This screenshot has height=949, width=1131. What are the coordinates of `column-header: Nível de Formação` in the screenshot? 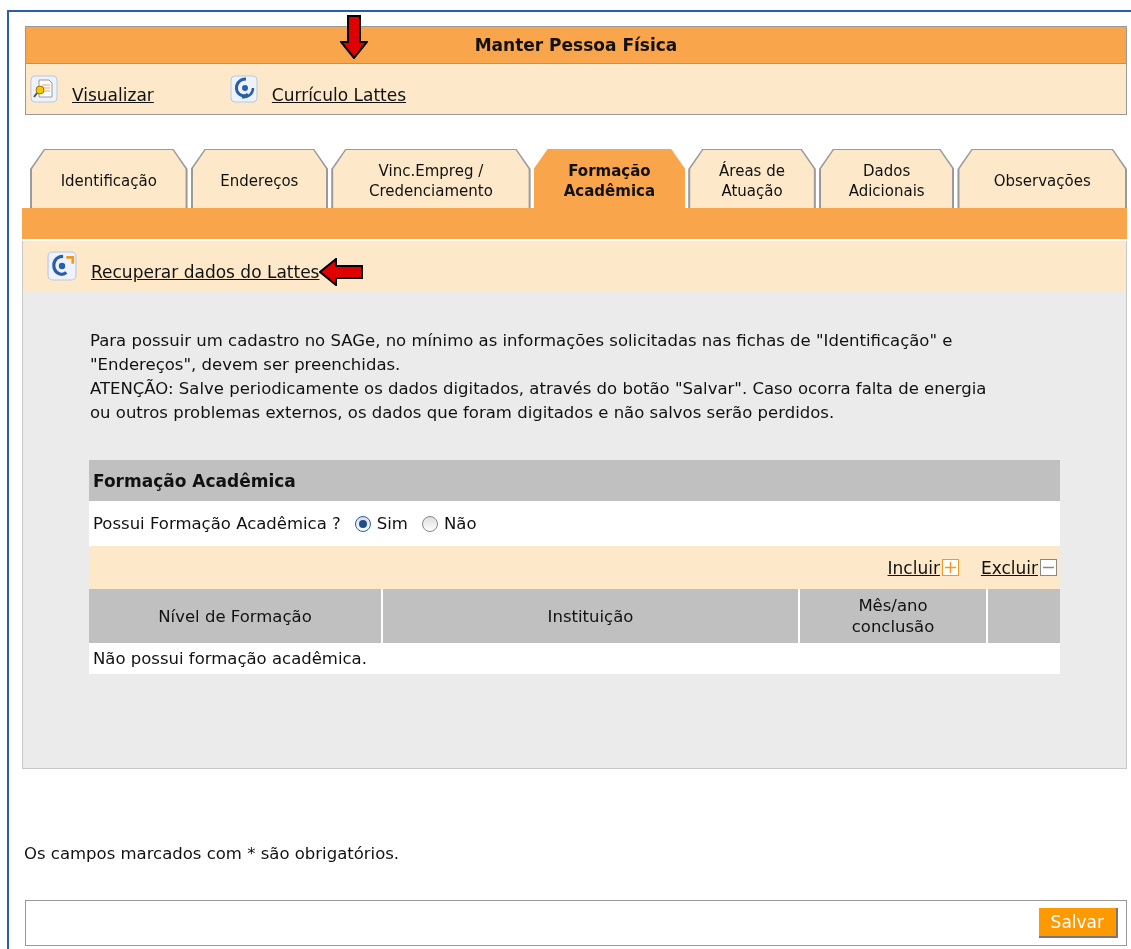 It's located at (235, 616).